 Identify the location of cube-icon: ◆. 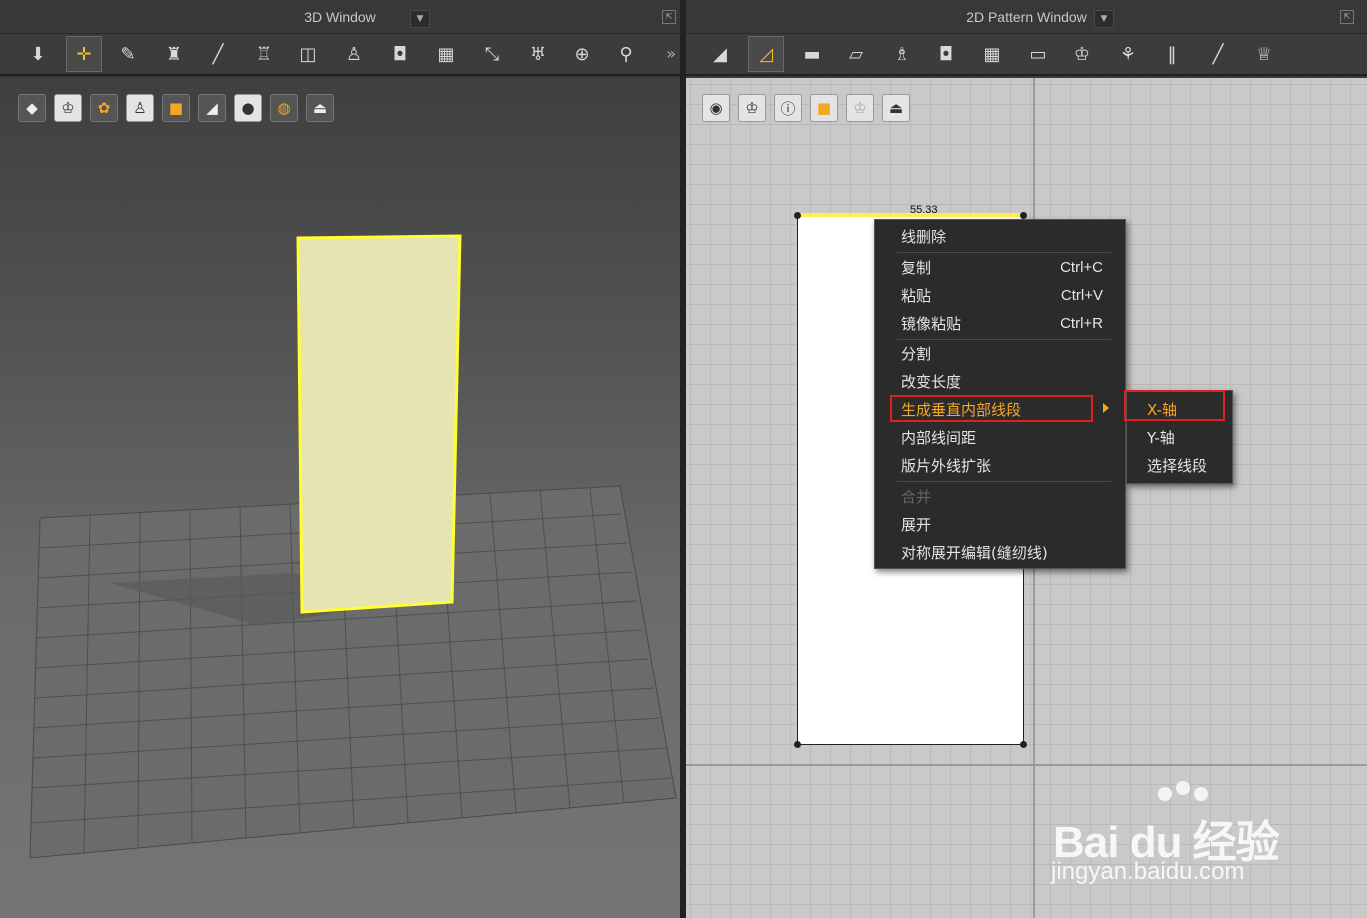
(32, 108).